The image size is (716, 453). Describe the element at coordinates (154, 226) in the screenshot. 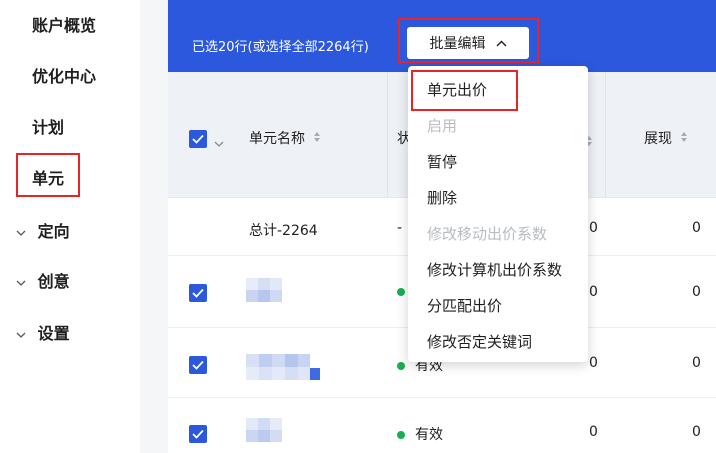

I see `content-gutter` at that location.